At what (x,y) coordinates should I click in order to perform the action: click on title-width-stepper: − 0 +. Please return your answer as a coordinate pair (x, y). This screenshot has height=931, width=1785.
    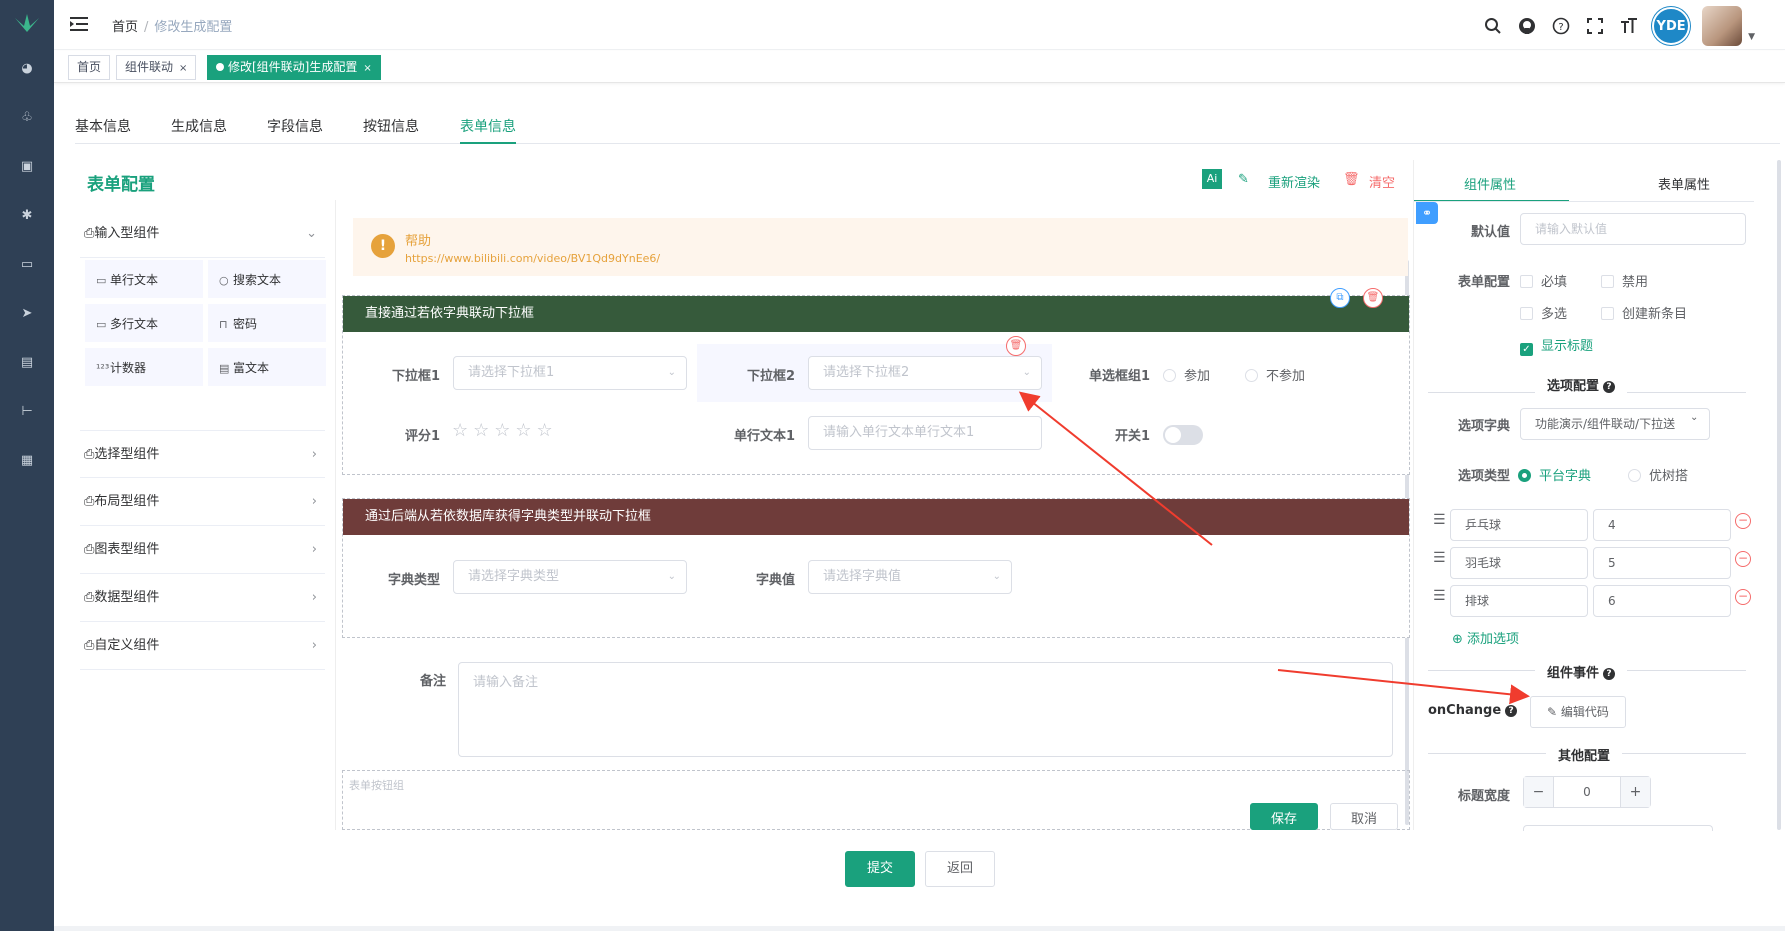
    Looking at the image, I should click on (1587, 792).